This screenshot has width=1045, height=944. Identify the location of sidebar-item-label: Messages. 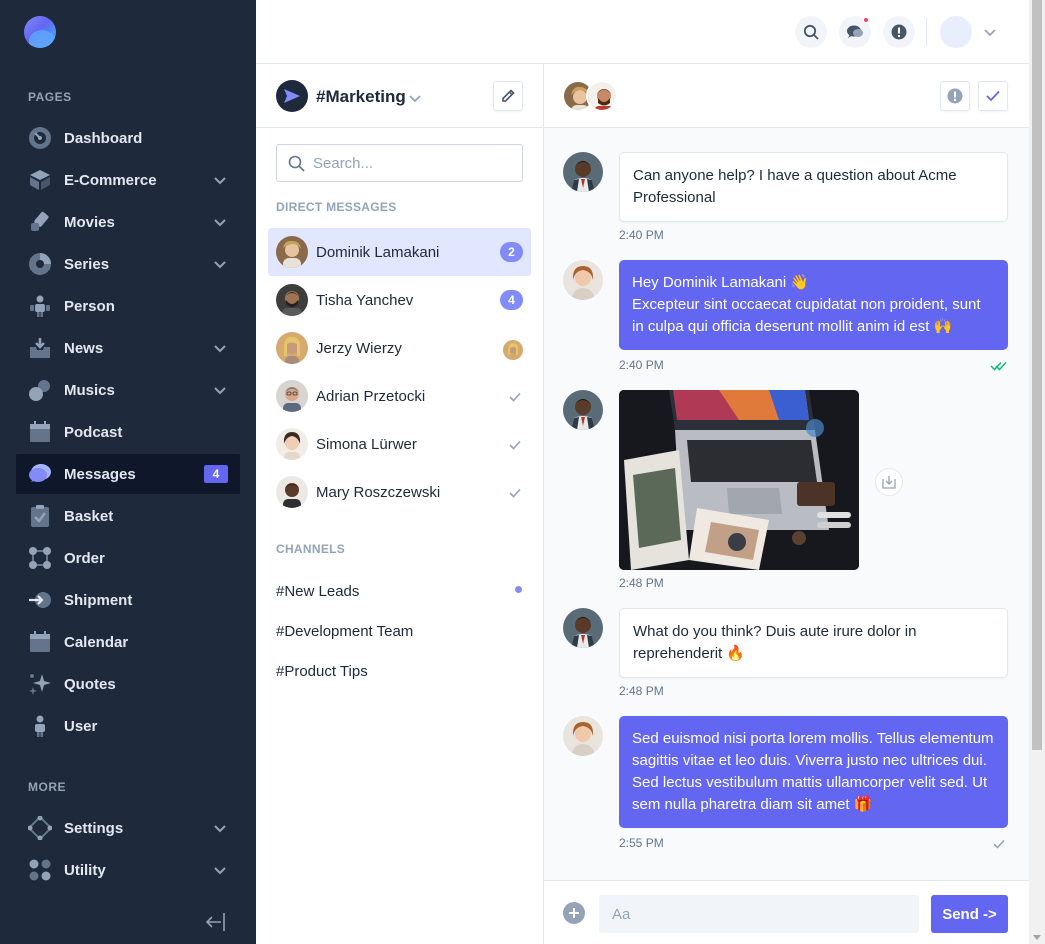
(100, 474).